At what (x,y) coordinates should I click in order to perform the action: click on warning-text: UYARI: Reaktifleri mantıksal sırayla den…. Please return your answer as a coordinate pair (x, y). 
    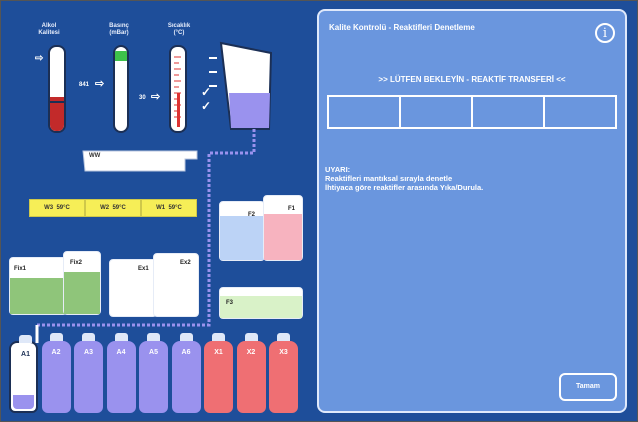
    Looking at the image, I should click on (404, 178).